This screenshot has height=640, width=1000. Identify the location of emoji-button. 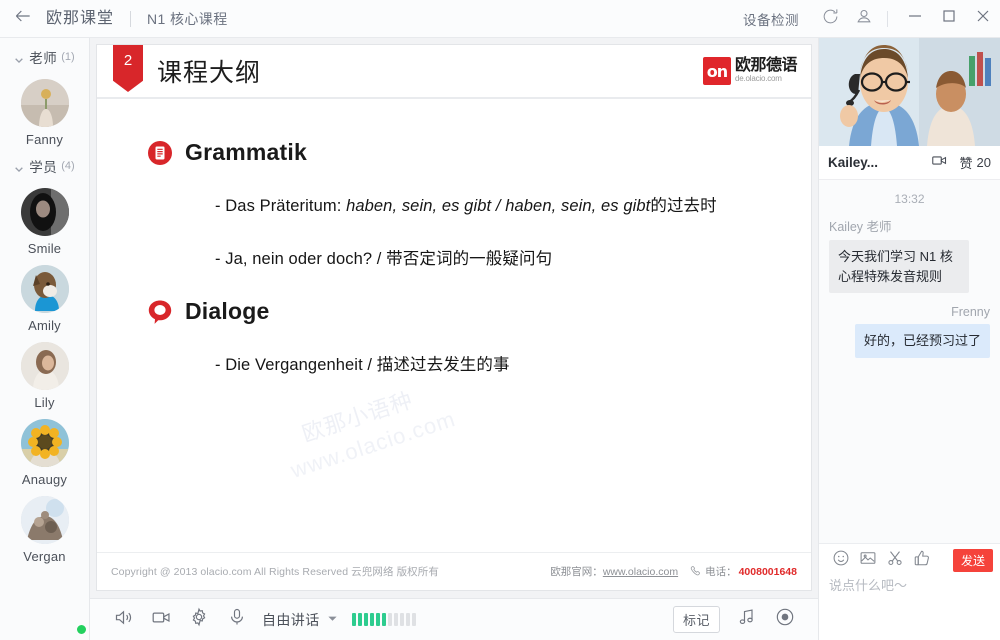
(840, 560).